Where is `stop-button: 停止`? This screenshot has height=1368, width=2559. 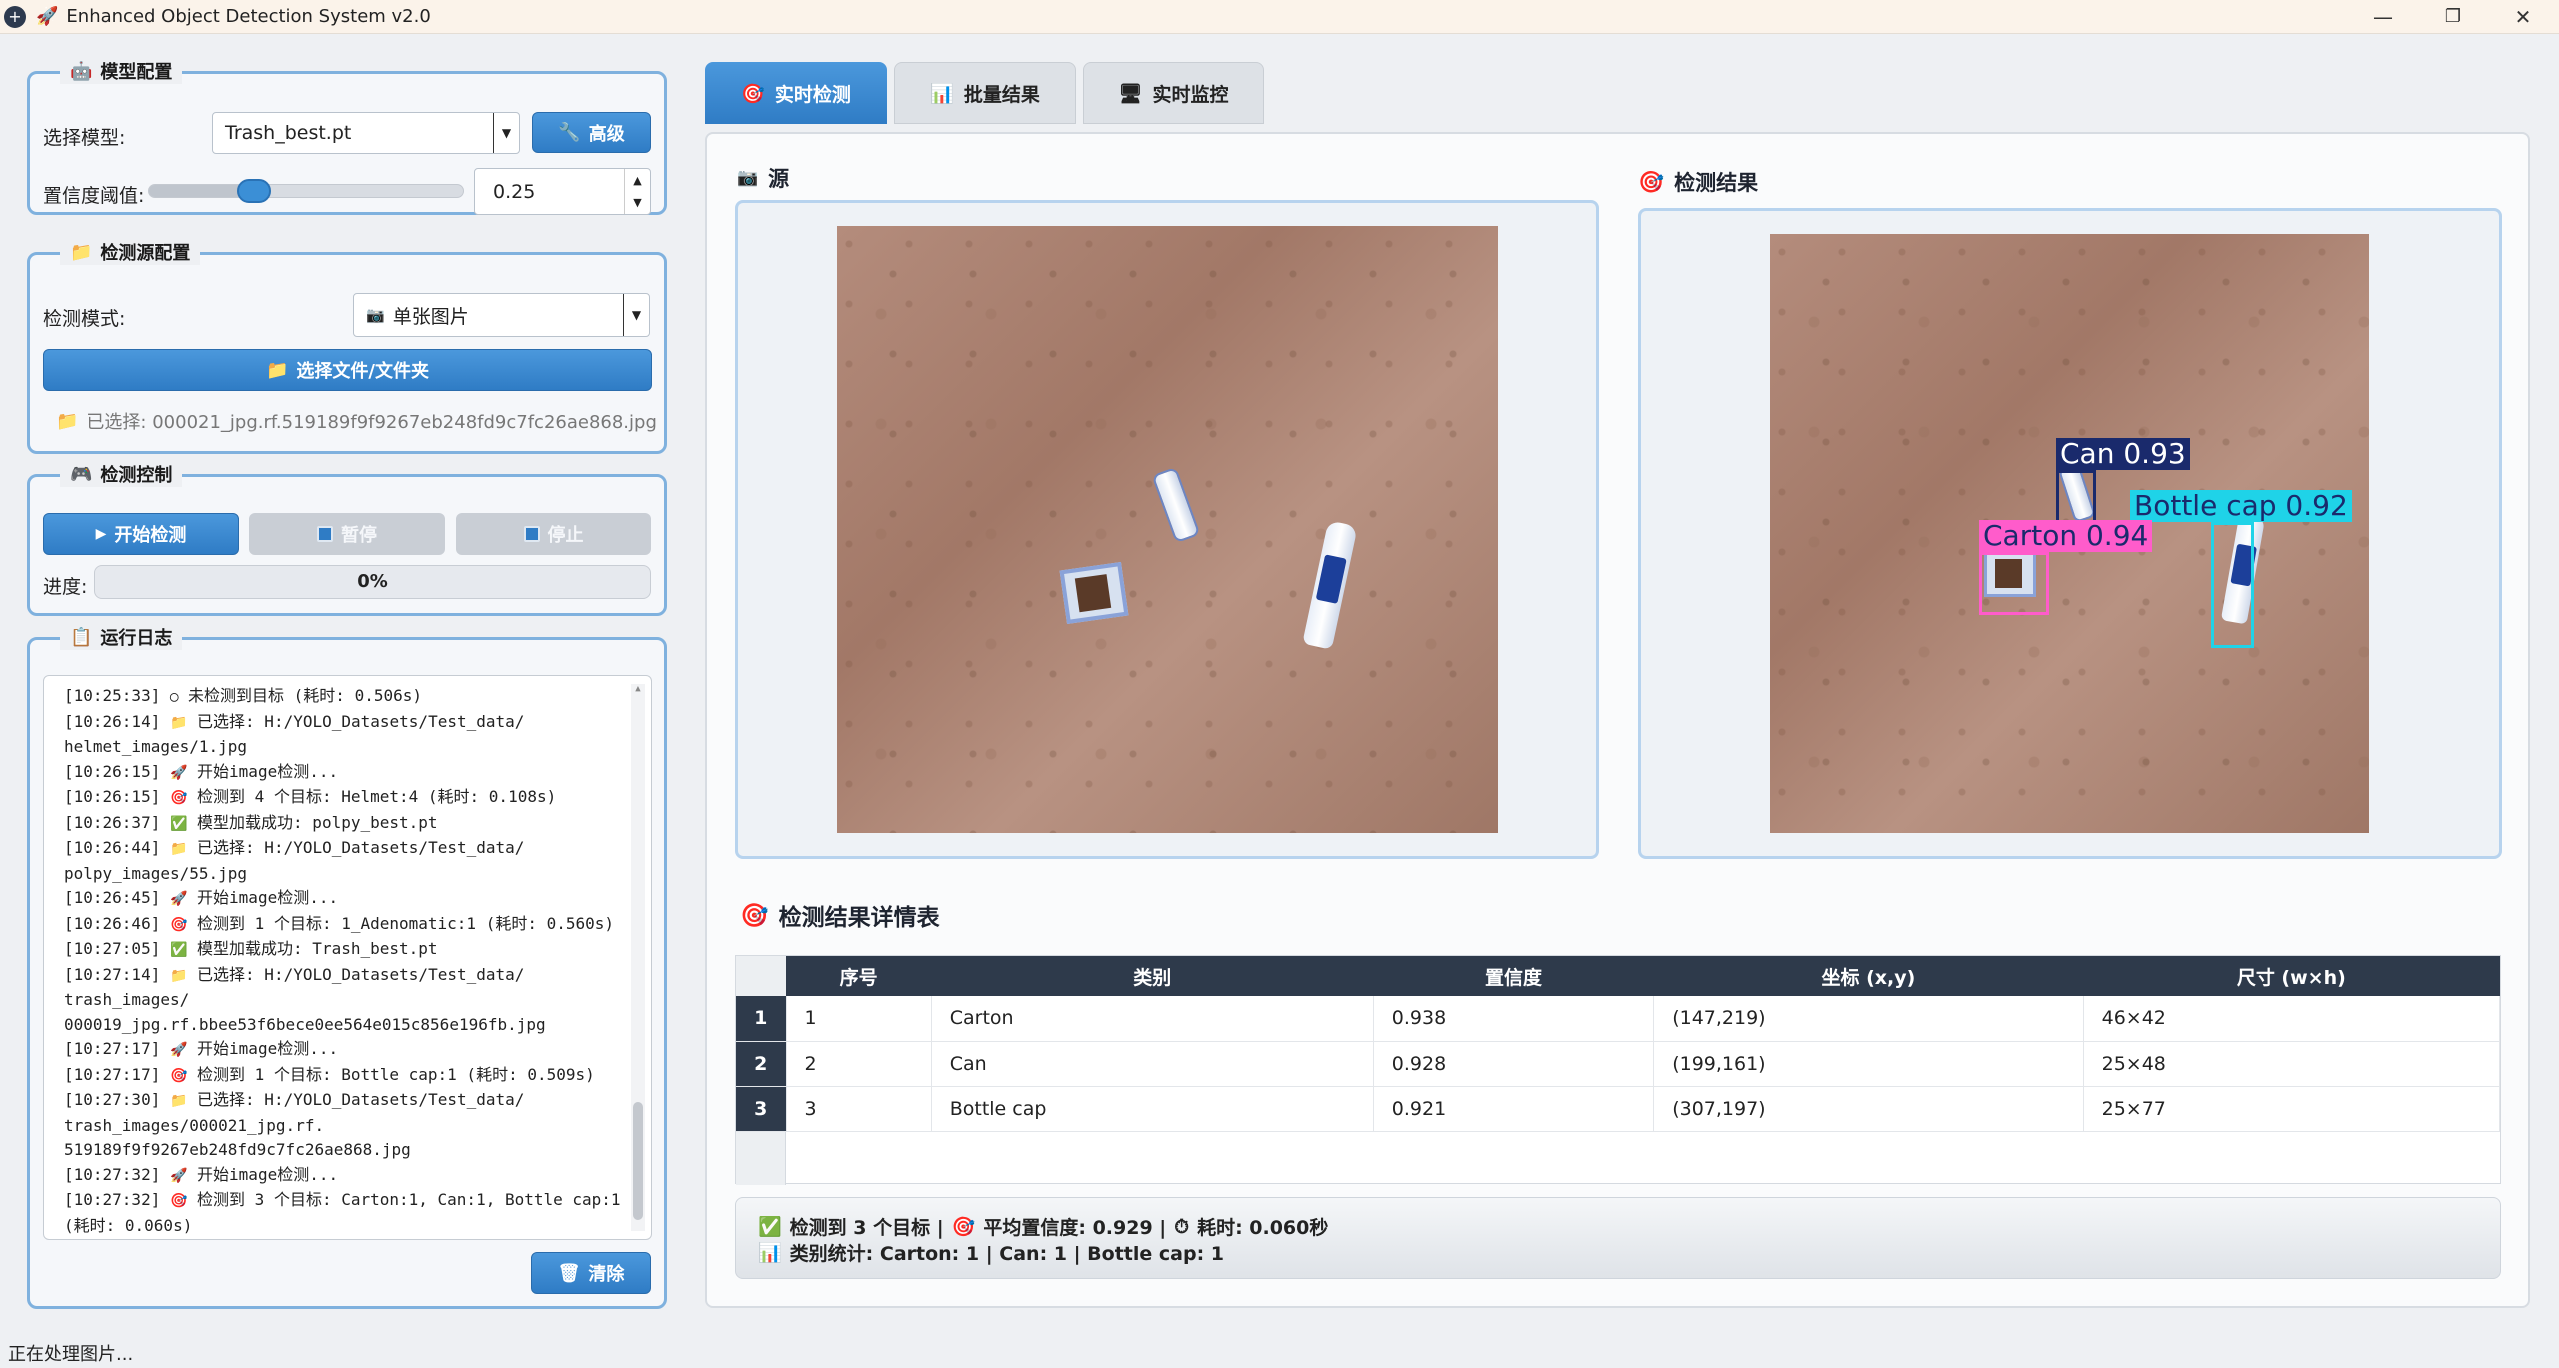 stop-button: 停止 is located at coordinates (553, 534).